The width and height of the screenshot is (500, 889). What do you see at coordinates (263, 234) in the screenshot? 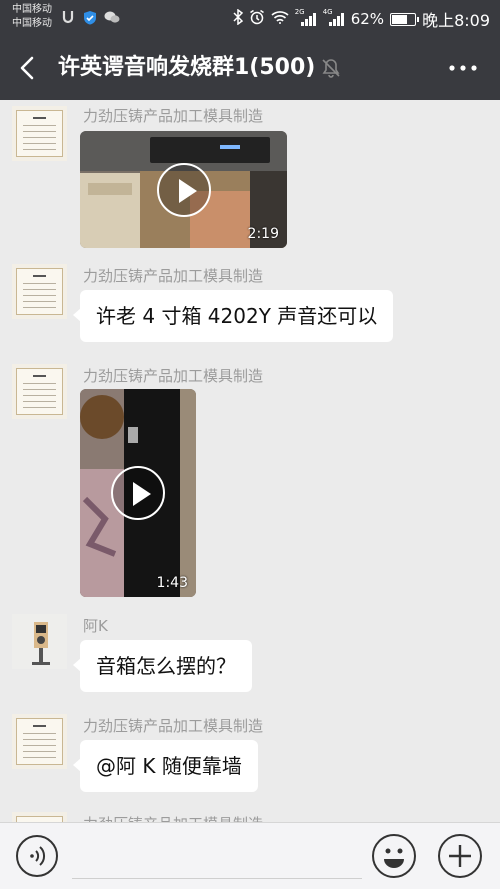
I see `video-duration: 2:19` at bounding box center [263, 234].